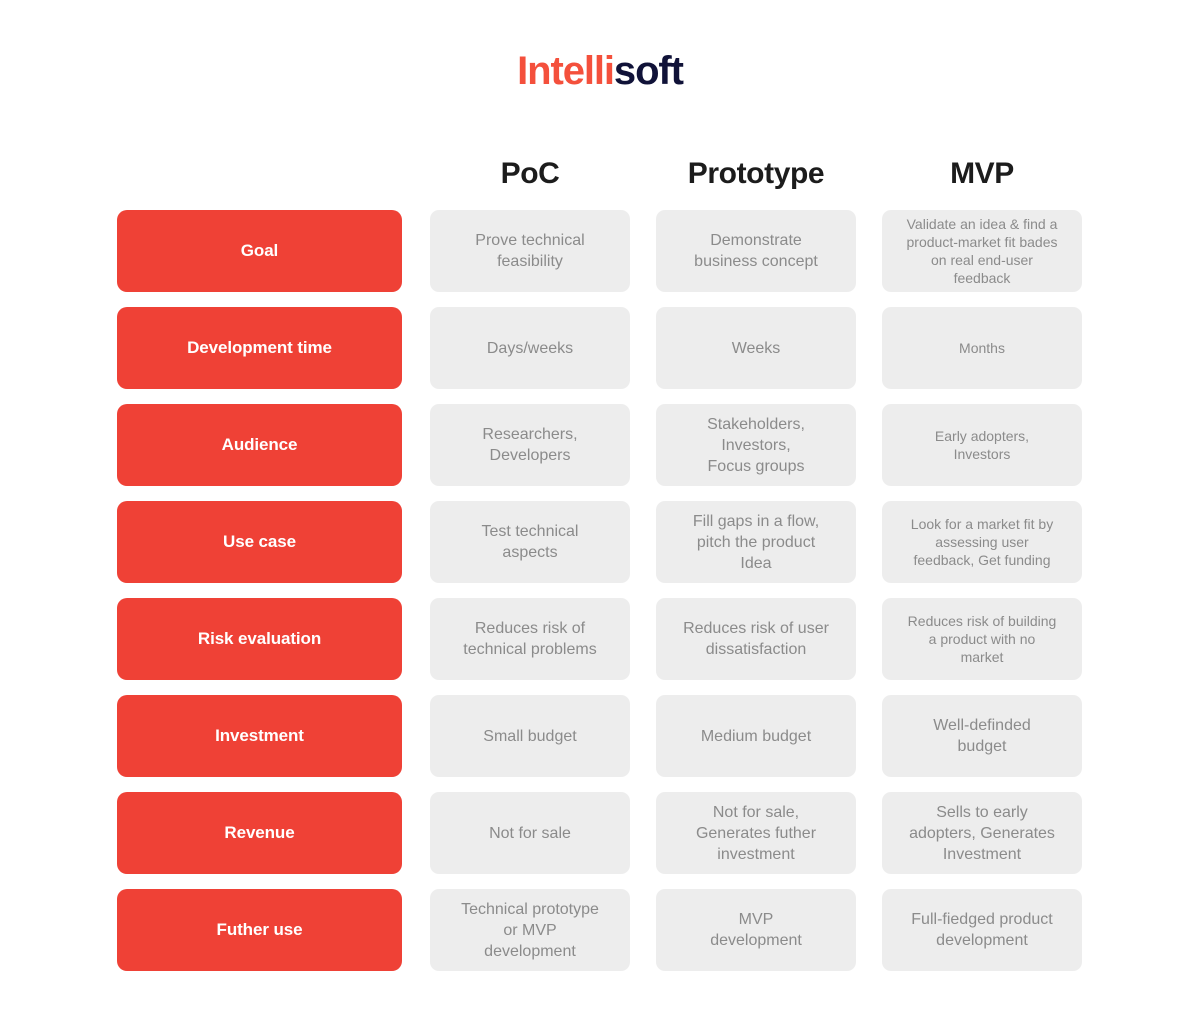 This screenshot has width=1200, height=1020. I want to click on cell-development-time-mvp: Months, so click(982, 348).